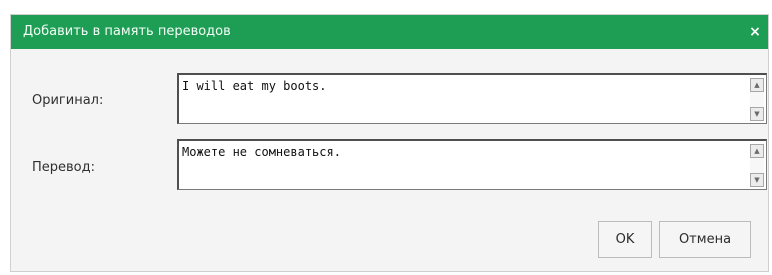 The height and width of the screenshot is (275, 772). What do you see at coordinates (705, 239) in the screenshot?
I see `cancel-button: Отмена` at bounding box center [705, 239].